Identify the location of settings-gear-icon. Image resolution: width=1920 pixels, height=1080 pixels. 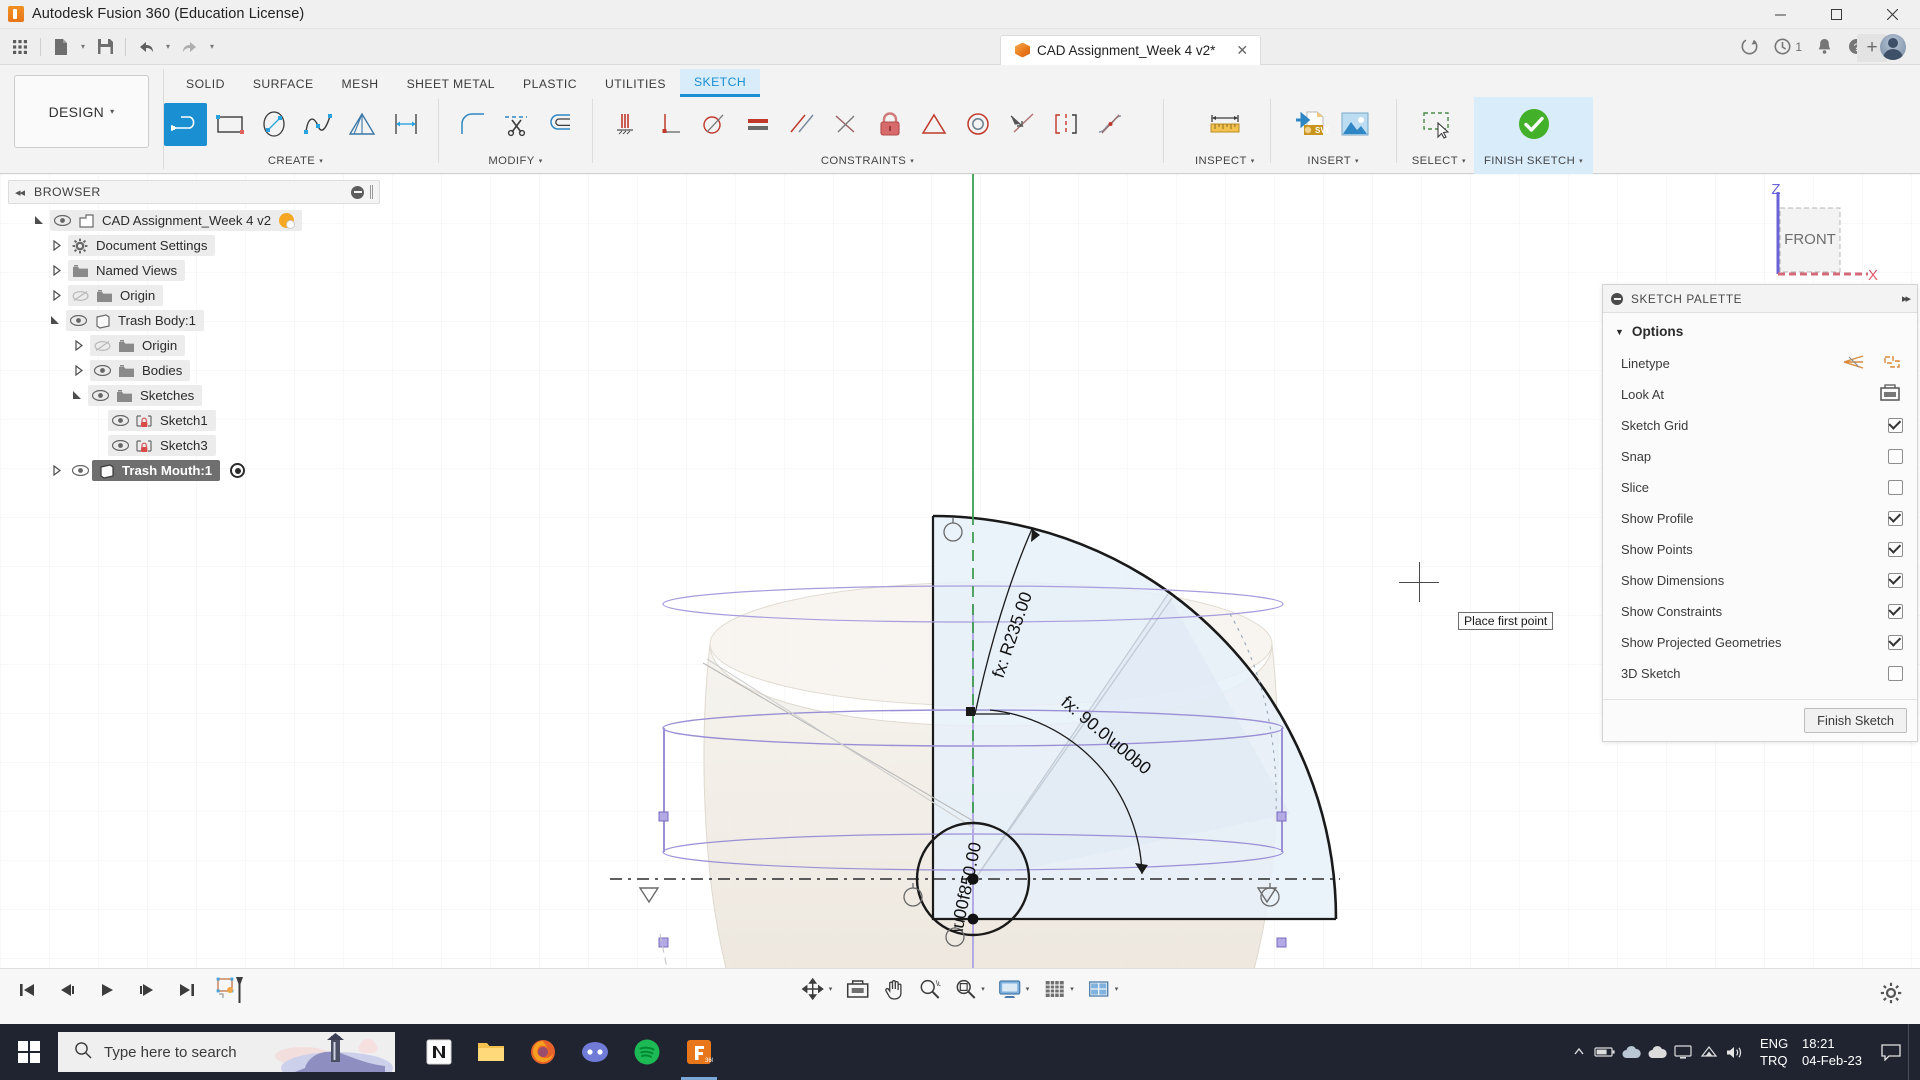
(1891, 995).